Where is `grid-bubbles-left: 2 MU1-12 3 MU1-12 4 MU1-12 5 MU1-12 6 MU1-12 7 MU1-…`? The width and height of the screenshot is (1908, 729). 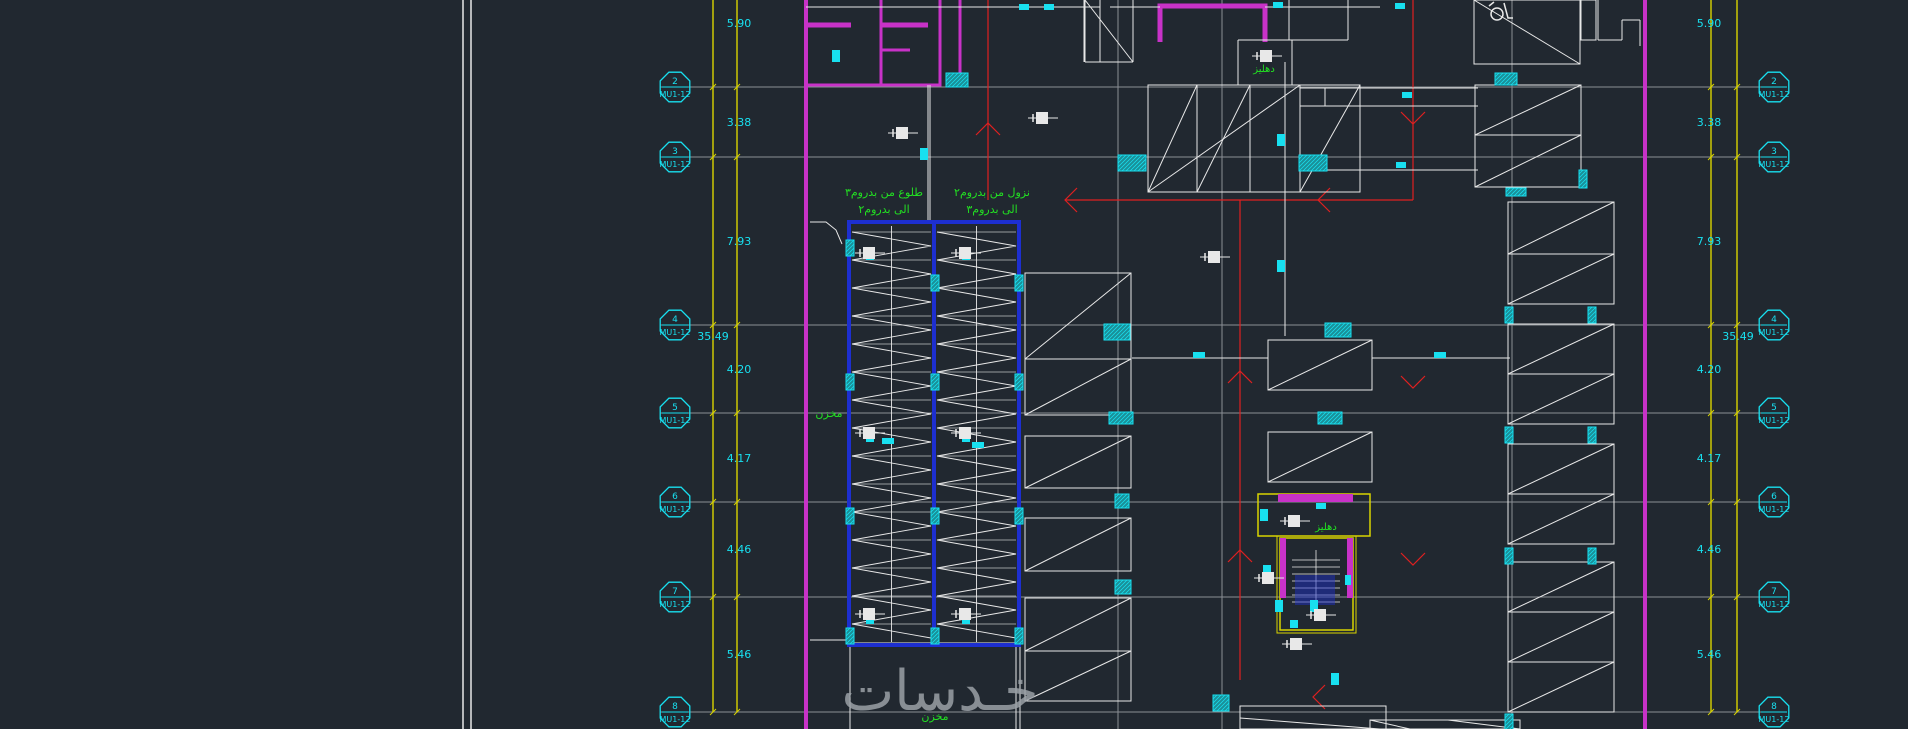 grid-bubbles-left: 2 MU1-12 3 MU1-12 4 MU1-12 5 MU1-12 6 MU1-12 7 MU1-… is located at coordinates (675, 399).